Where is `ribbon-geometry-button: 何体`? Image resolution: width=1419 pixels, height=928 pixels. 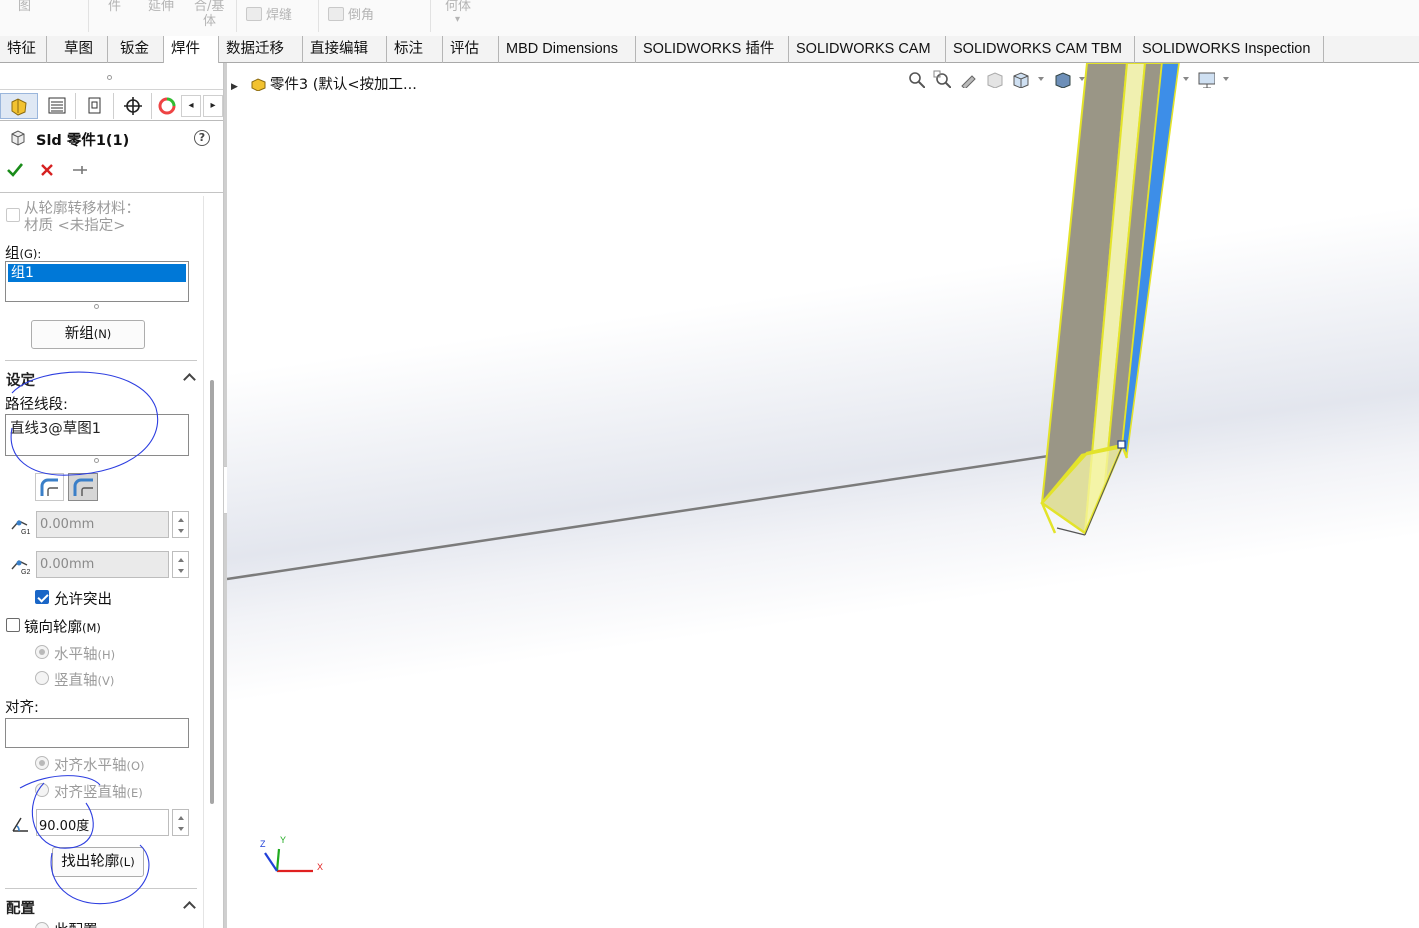 ribbon-geometry-button: 何体 is located at coordinates (458, 7).